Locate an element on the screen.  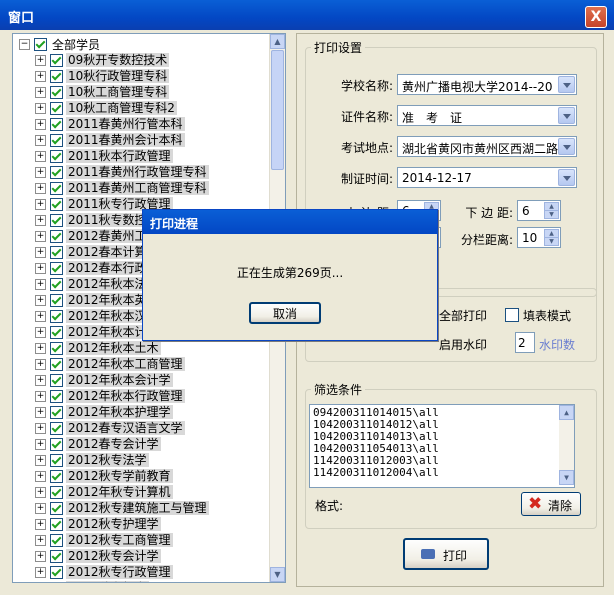
tree-item: +2012秋专机电 is located at coordinates (92, 582).